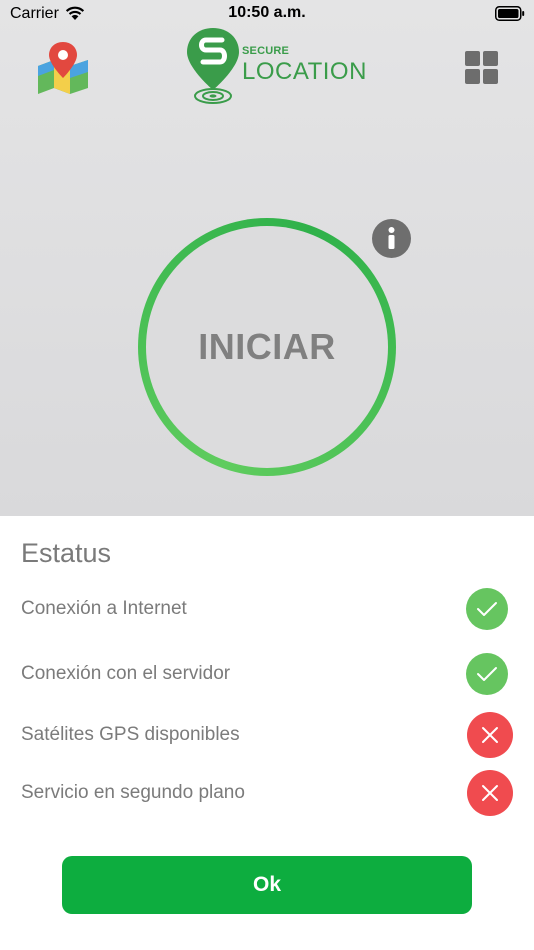 The height and width of the screenshot is (950, 534). I want to click on ok-button: Ok, so click(267, 885).